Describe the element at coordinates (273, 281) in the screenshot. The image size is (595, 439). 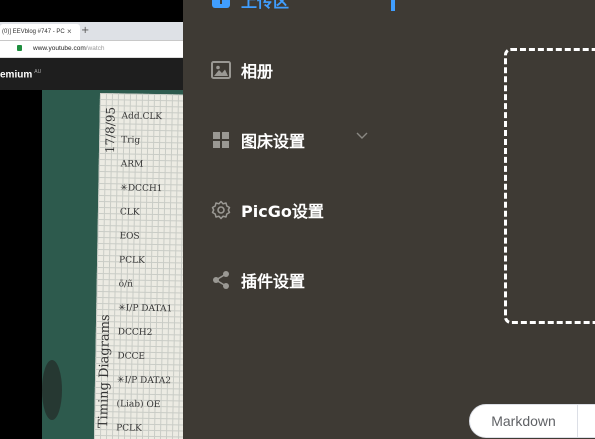
I see `sidebar-item-label: 插件设置` at that location.